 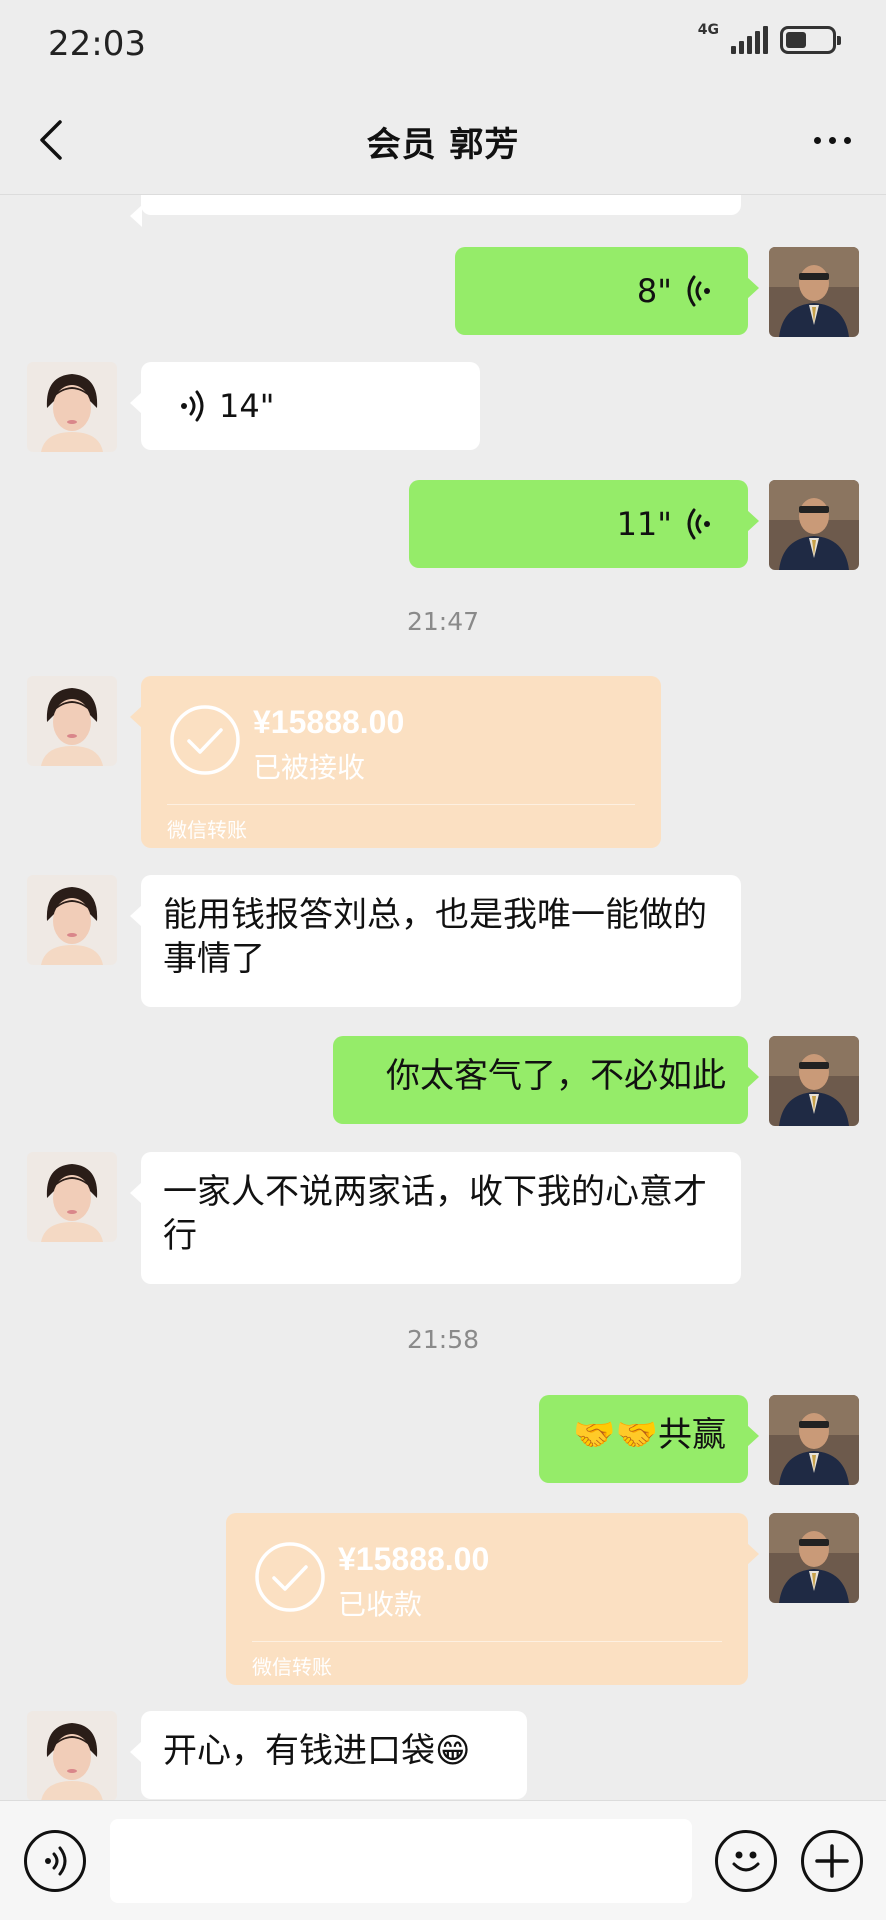 What do you see at coordinates (247, 406) in the screenshot?
I see `voice-duration: 14"` at bounding box center [247, 406].